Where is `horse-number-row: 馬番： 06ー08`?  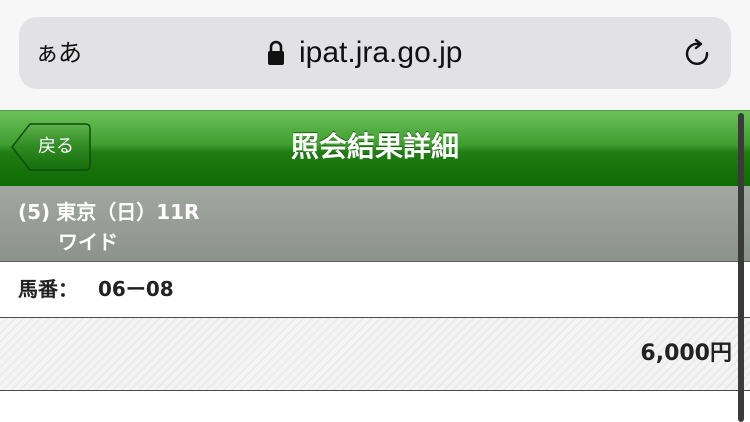
horse-number-row: 馬番： 06ー08 is located at coordinates (375, 290).